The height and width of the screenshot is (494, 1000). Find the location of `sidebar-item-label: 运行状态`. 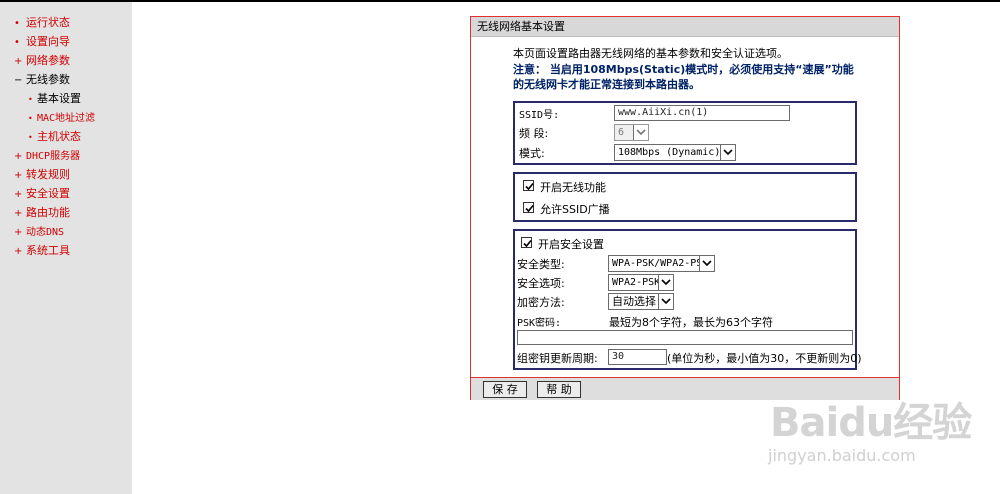

sidebar-item-label: 运行状态 is located at coordinates (48, 22).